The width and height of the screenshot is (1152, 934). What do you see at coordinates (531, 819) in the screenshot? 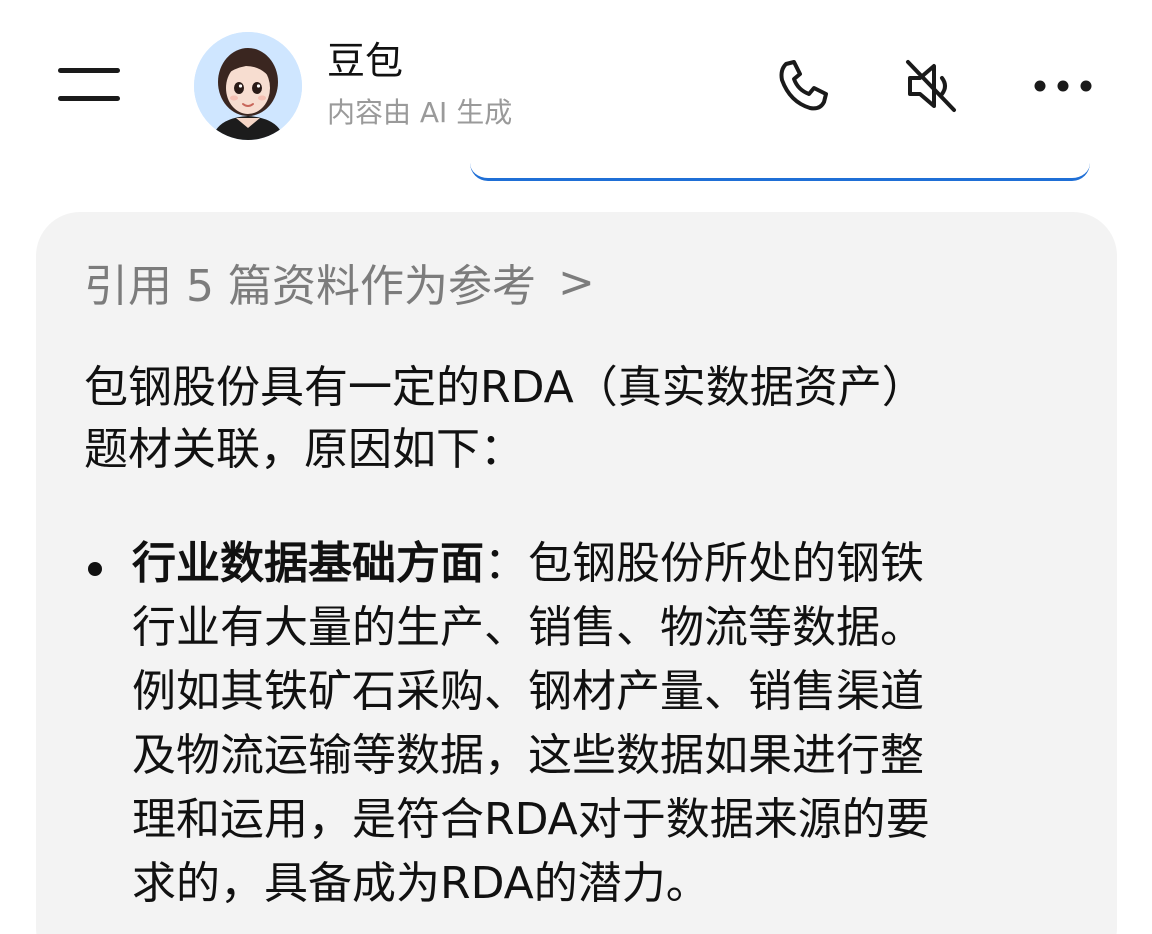
I see `bullet-line: 理和运用，是符合RDA对于数据来源的要` at bounding box center [531, 819].